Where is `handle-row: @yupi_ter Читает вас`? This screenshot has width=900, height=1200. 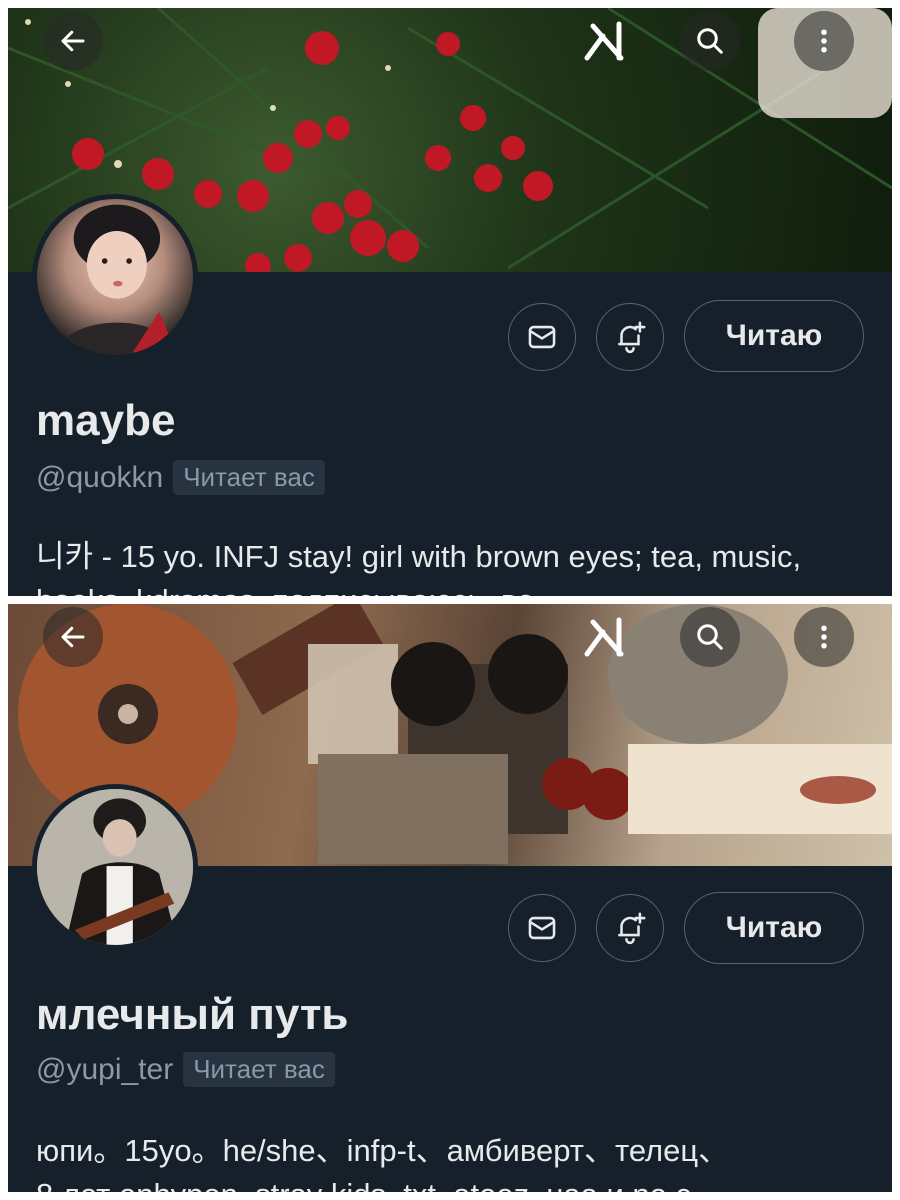
handle-row: @yupi_ter Читает вас is located at coordinates (185, 1069).